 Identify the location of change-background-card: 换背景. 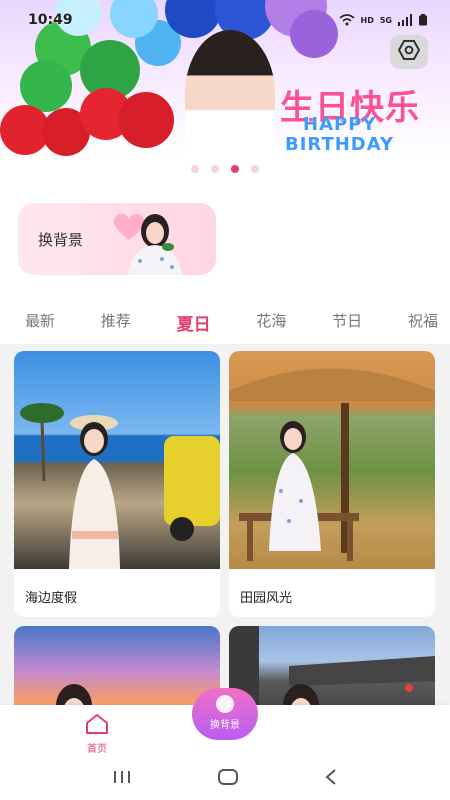
(117, 239).